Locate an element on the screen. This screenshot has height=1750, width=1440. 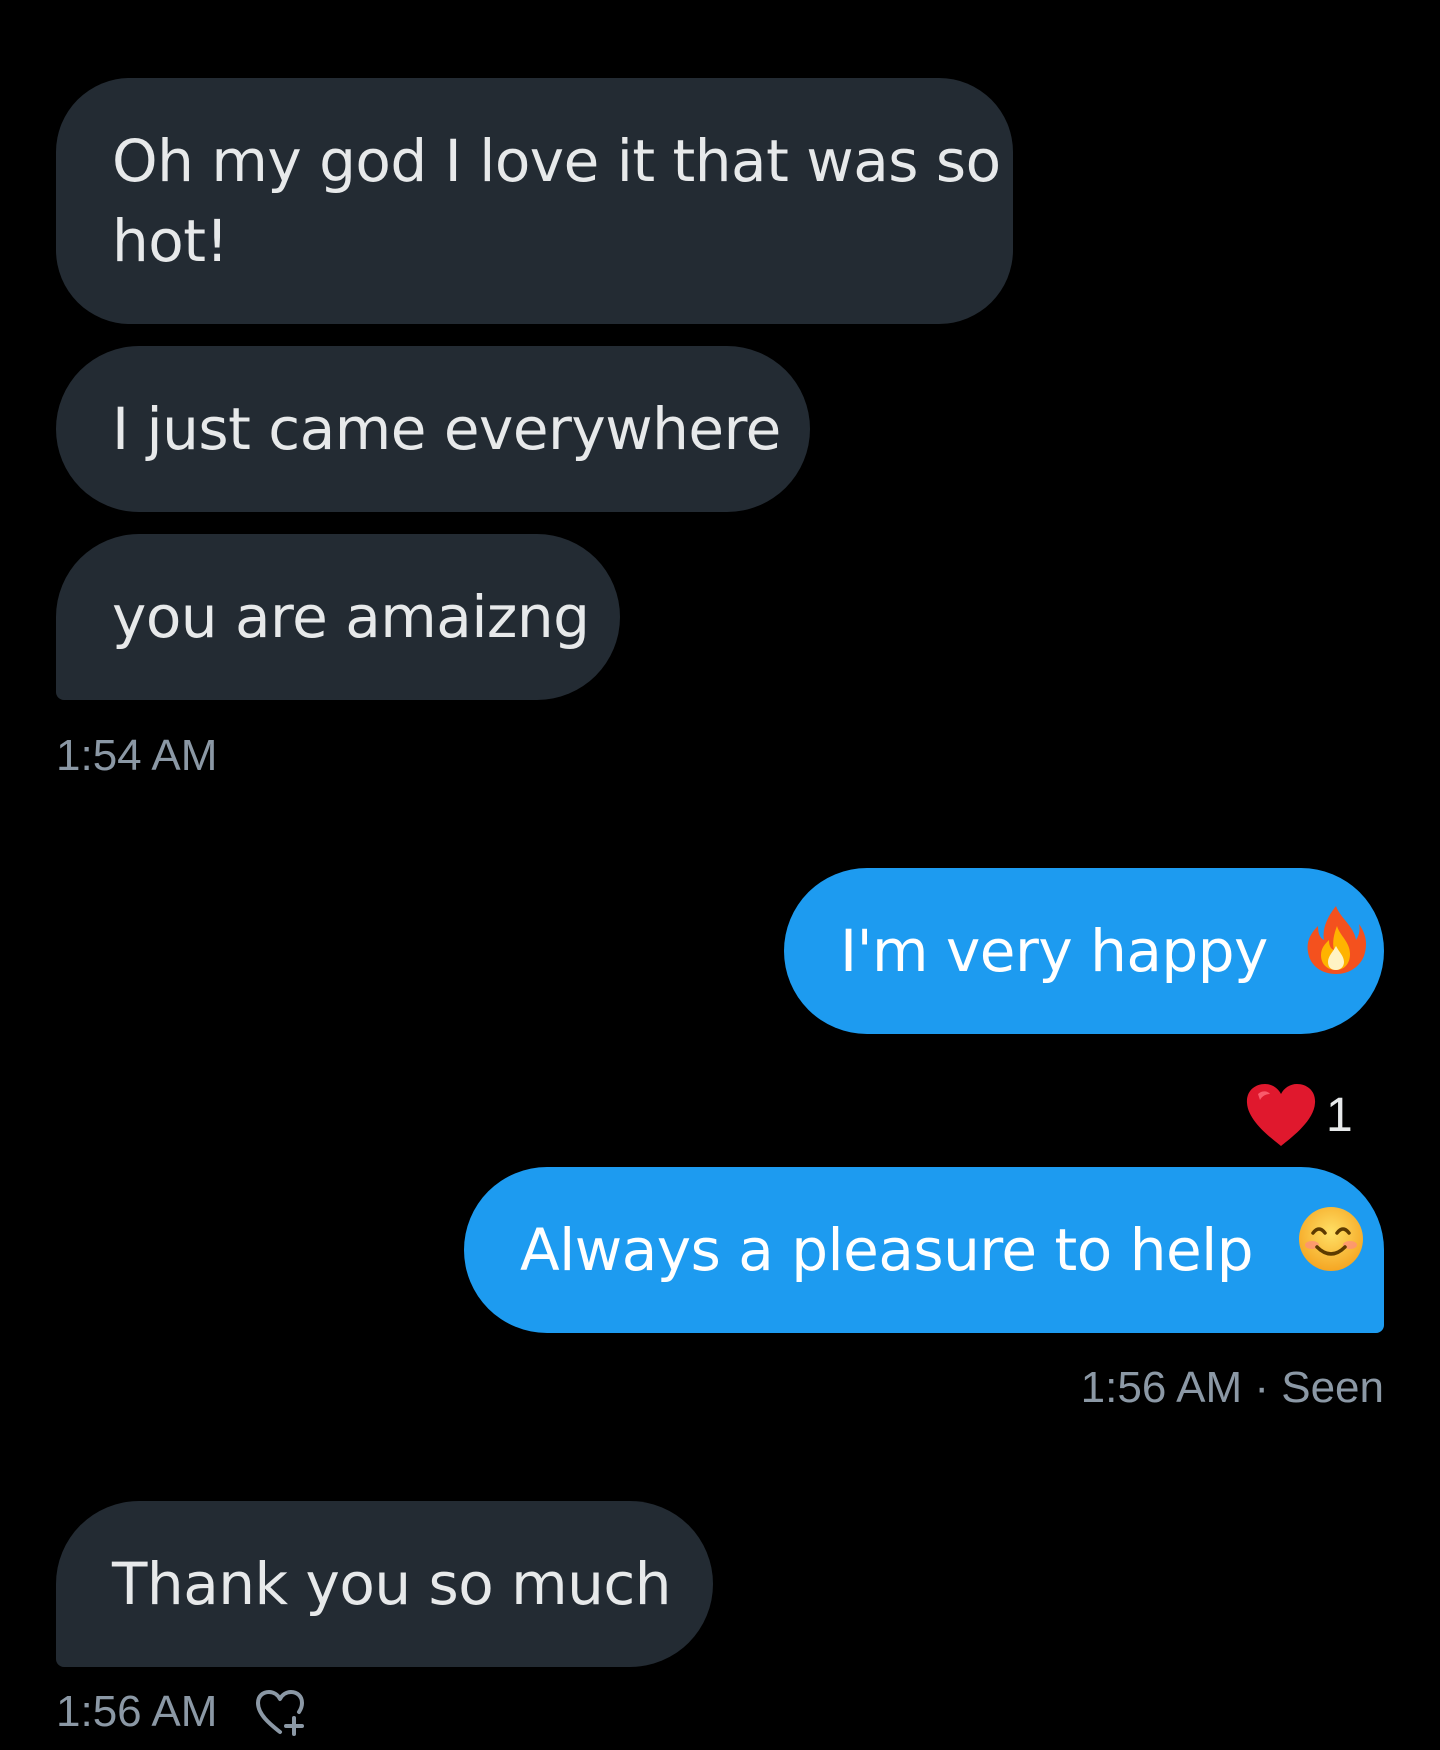
message-status: 1:56 AM · Seen is located at coordinates (1232, 1388).